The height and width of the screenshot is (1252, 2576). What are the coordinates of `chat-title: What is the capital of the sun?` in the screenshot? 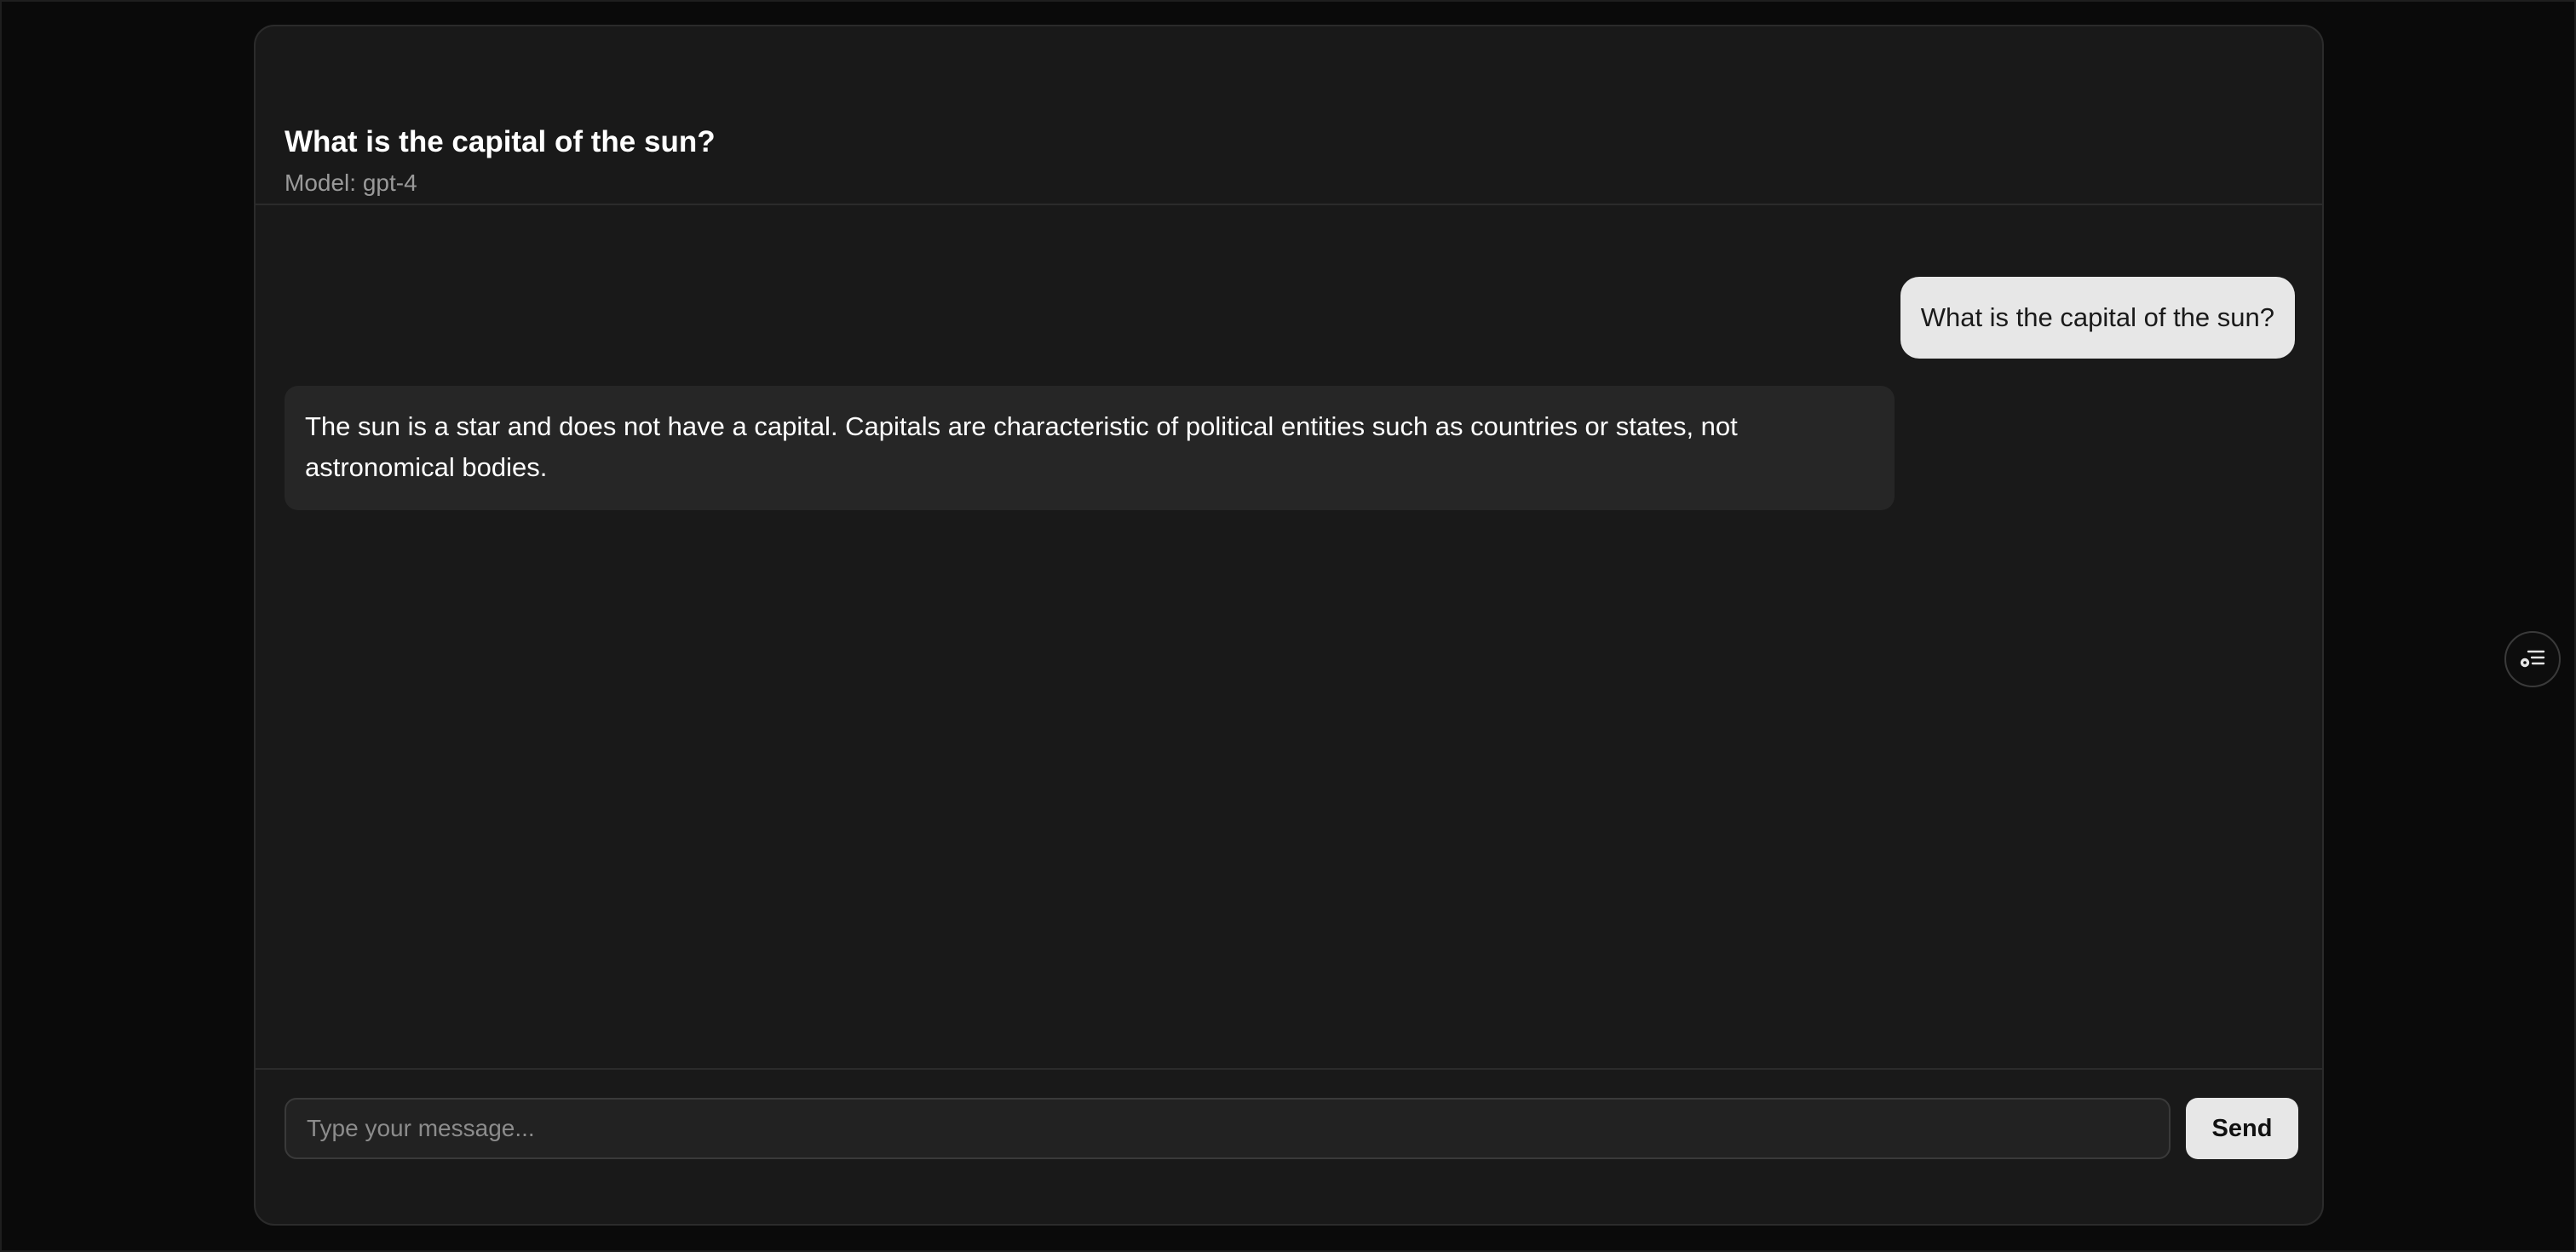 It's located at (501, 141).